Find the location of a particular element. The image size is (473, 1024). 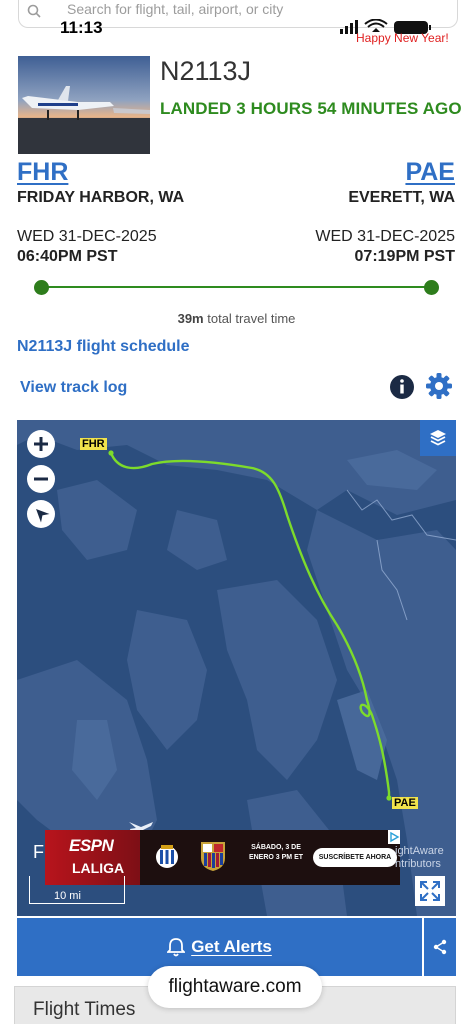

barcelona-crest-icon is located at coordinates (213, 856).